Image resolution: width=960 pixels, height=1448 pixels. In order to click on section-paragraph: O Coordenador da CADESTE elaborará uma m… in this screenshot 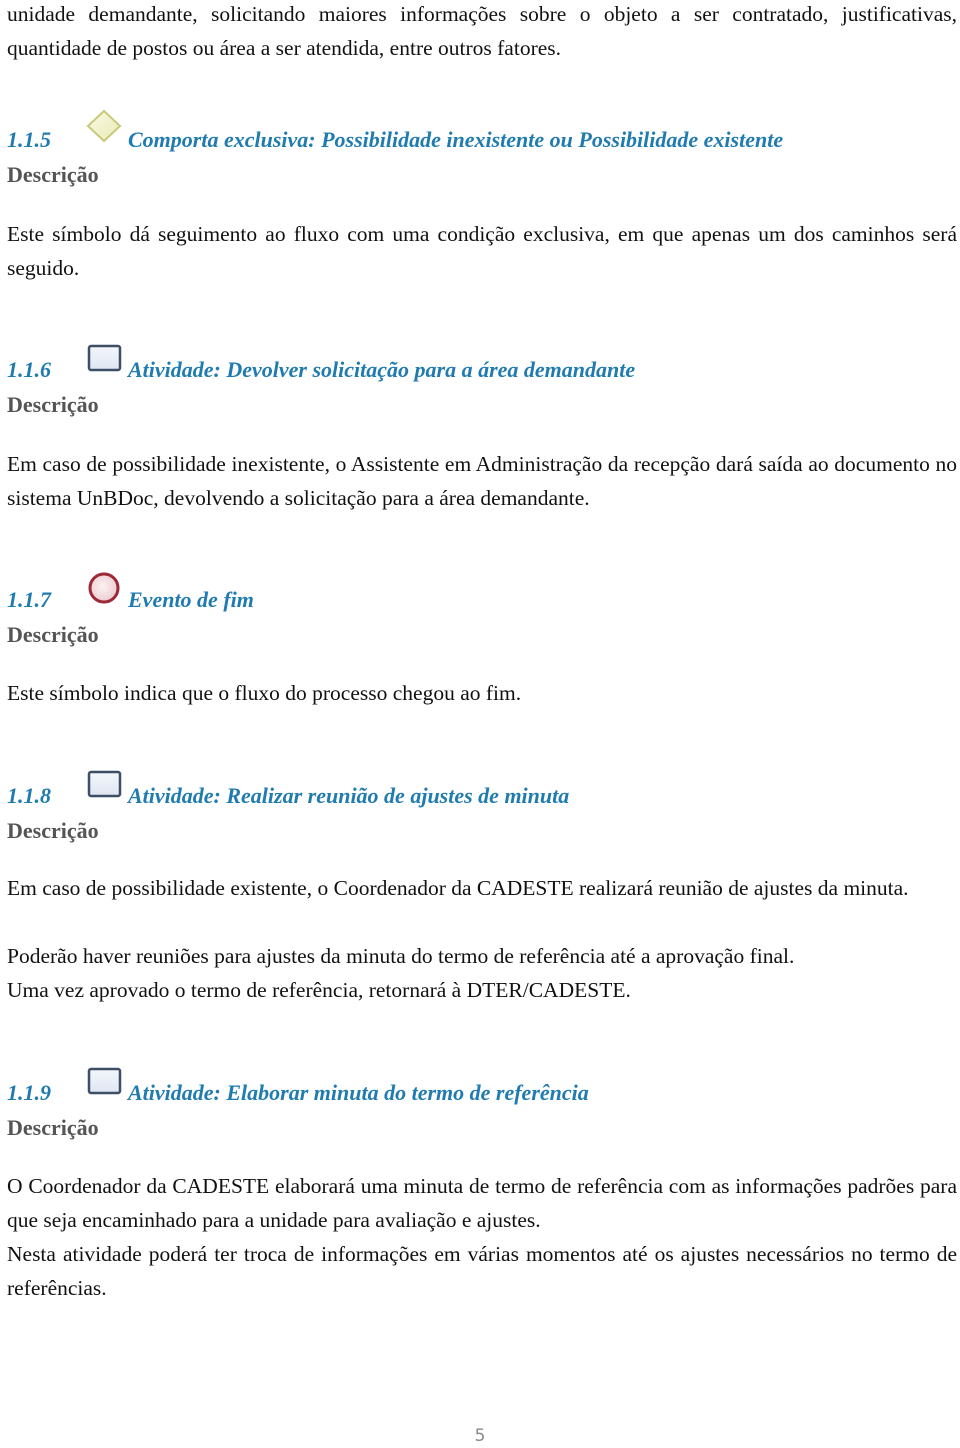, I will do `click(482, 1203)`.